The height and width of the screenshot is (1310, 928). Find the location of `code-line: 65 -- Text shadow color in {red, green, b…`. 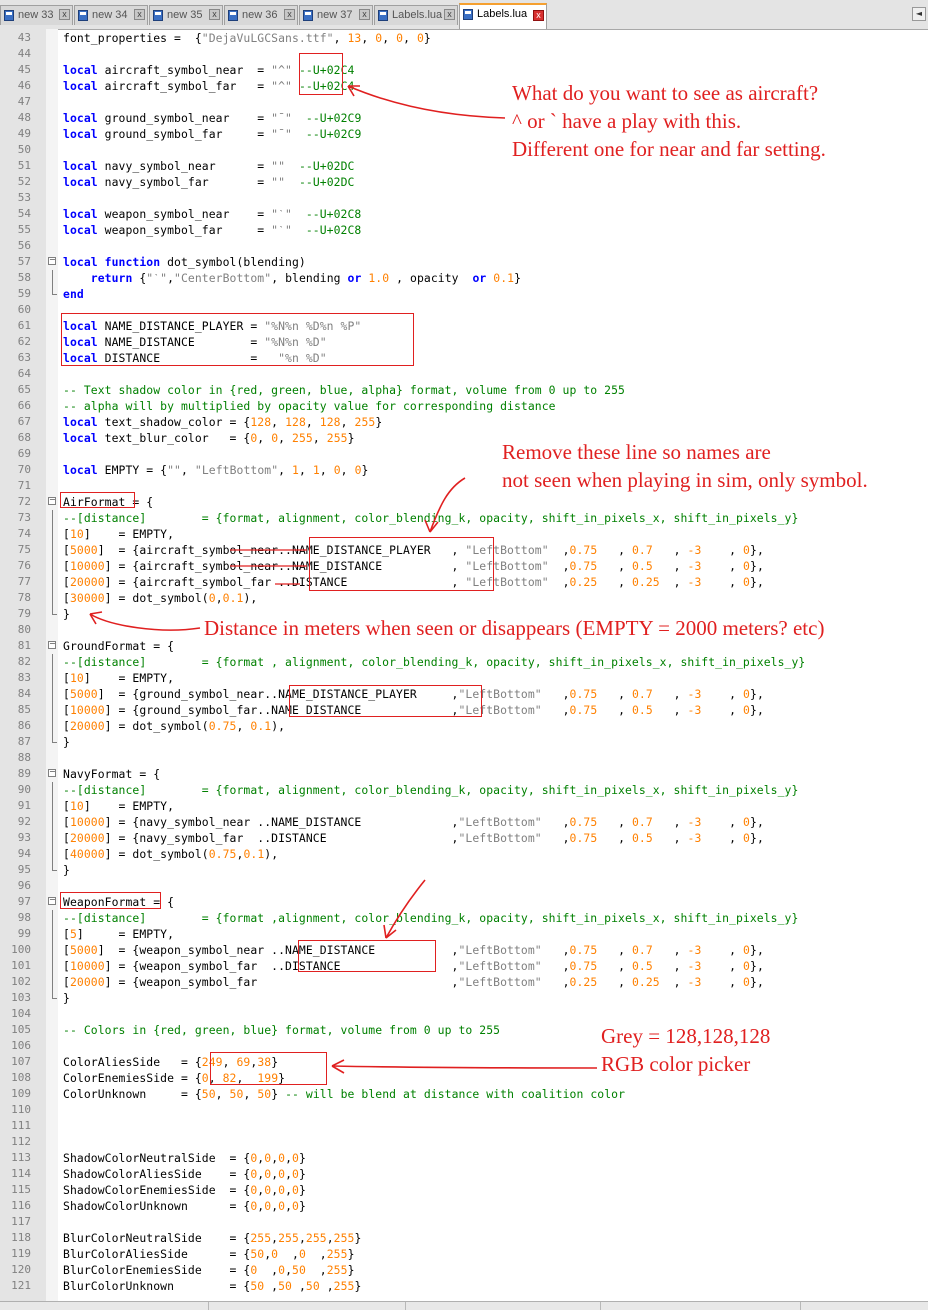

code-line: 65 -- Text shadow color in {red, green, b… is located at coordinates (464, 390).